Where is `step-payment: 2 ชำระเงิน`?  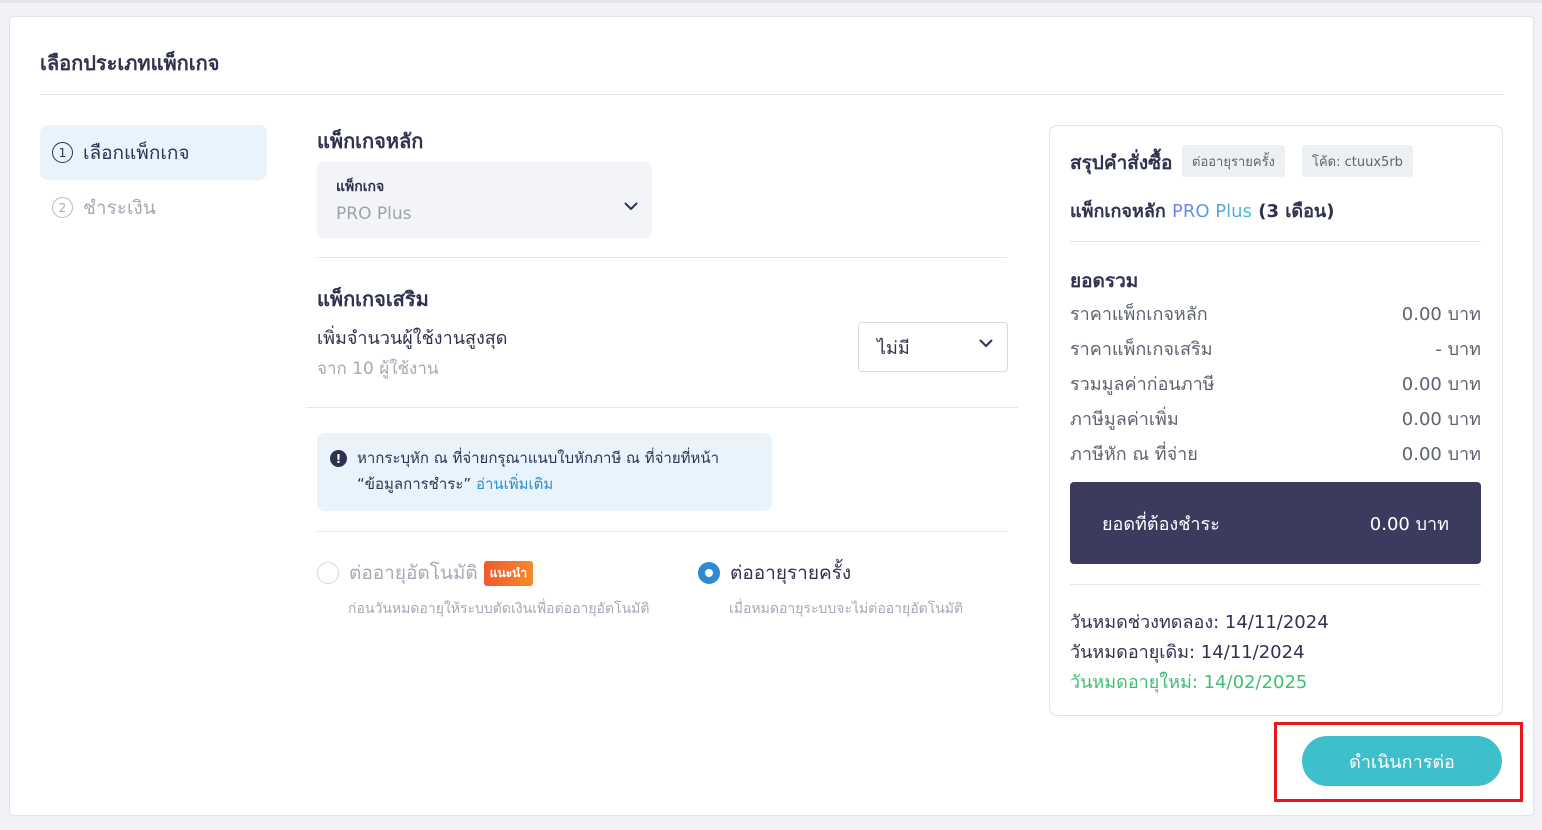 step-payment: 2 ชำระเงิน is located at coordinates (153, 207).